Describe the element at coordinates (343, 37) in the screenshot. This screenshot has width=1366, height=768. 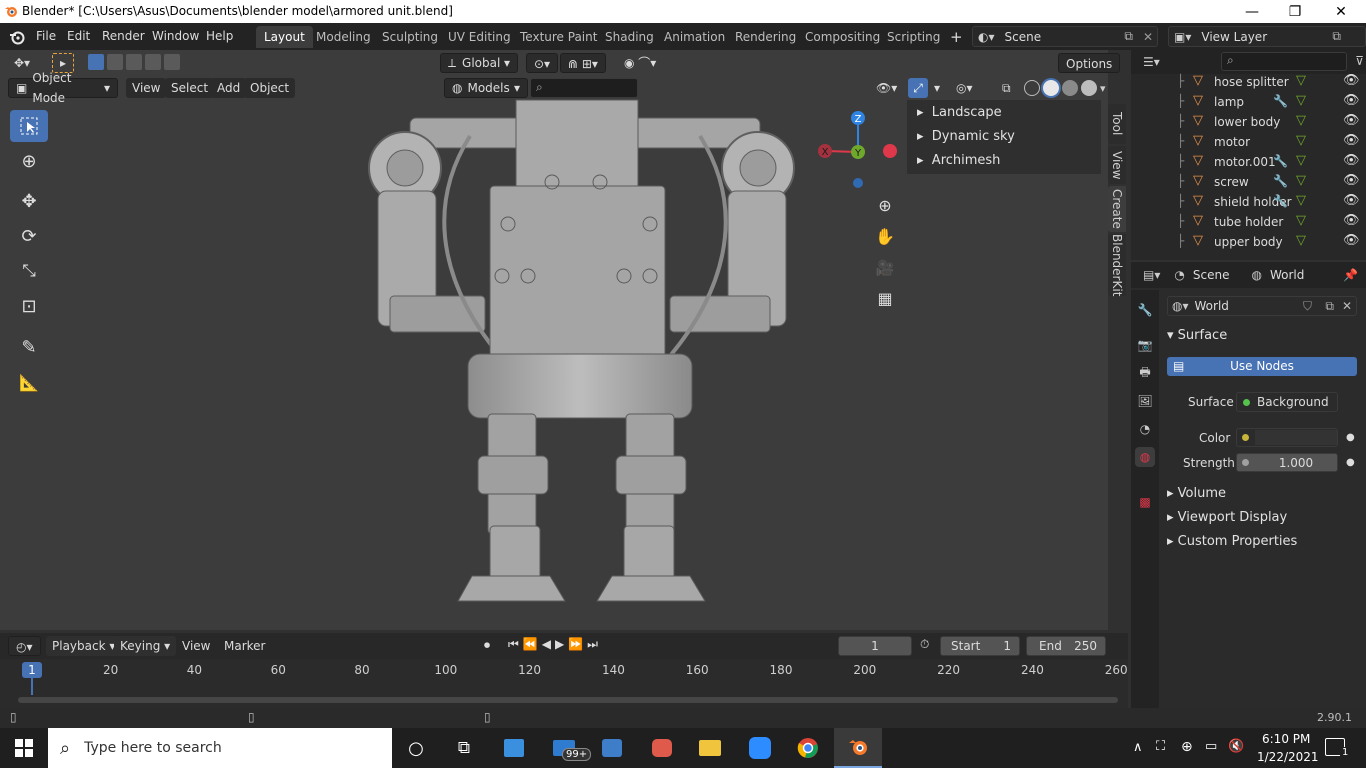
I see `tab-modeling: Modeling` at that location.